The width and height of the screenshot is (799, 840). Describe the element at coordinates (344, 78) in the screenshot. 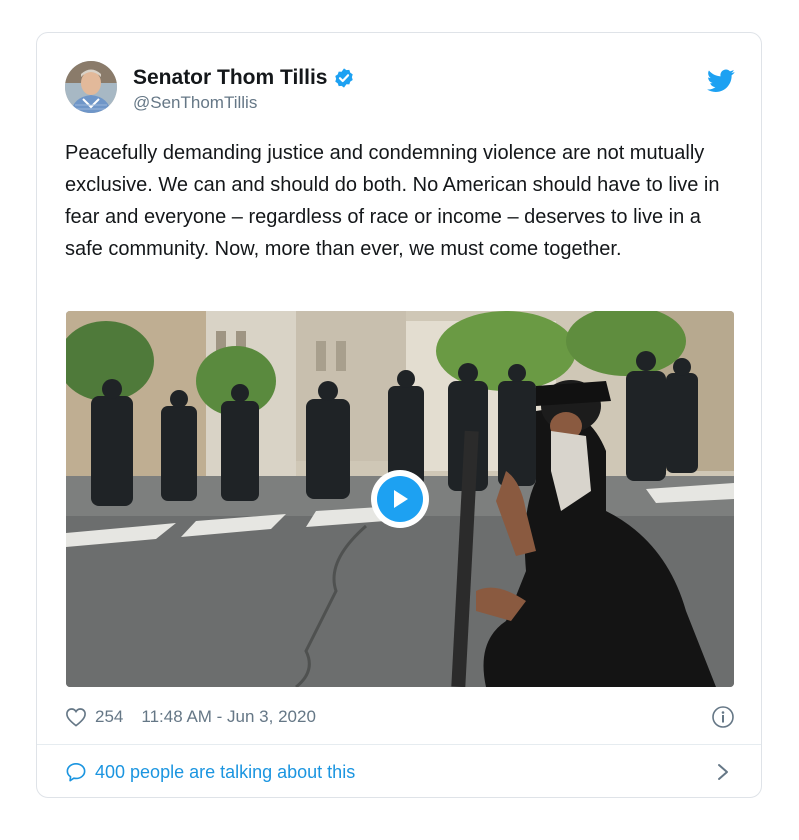

I see `verified-badge-icon` at that location.